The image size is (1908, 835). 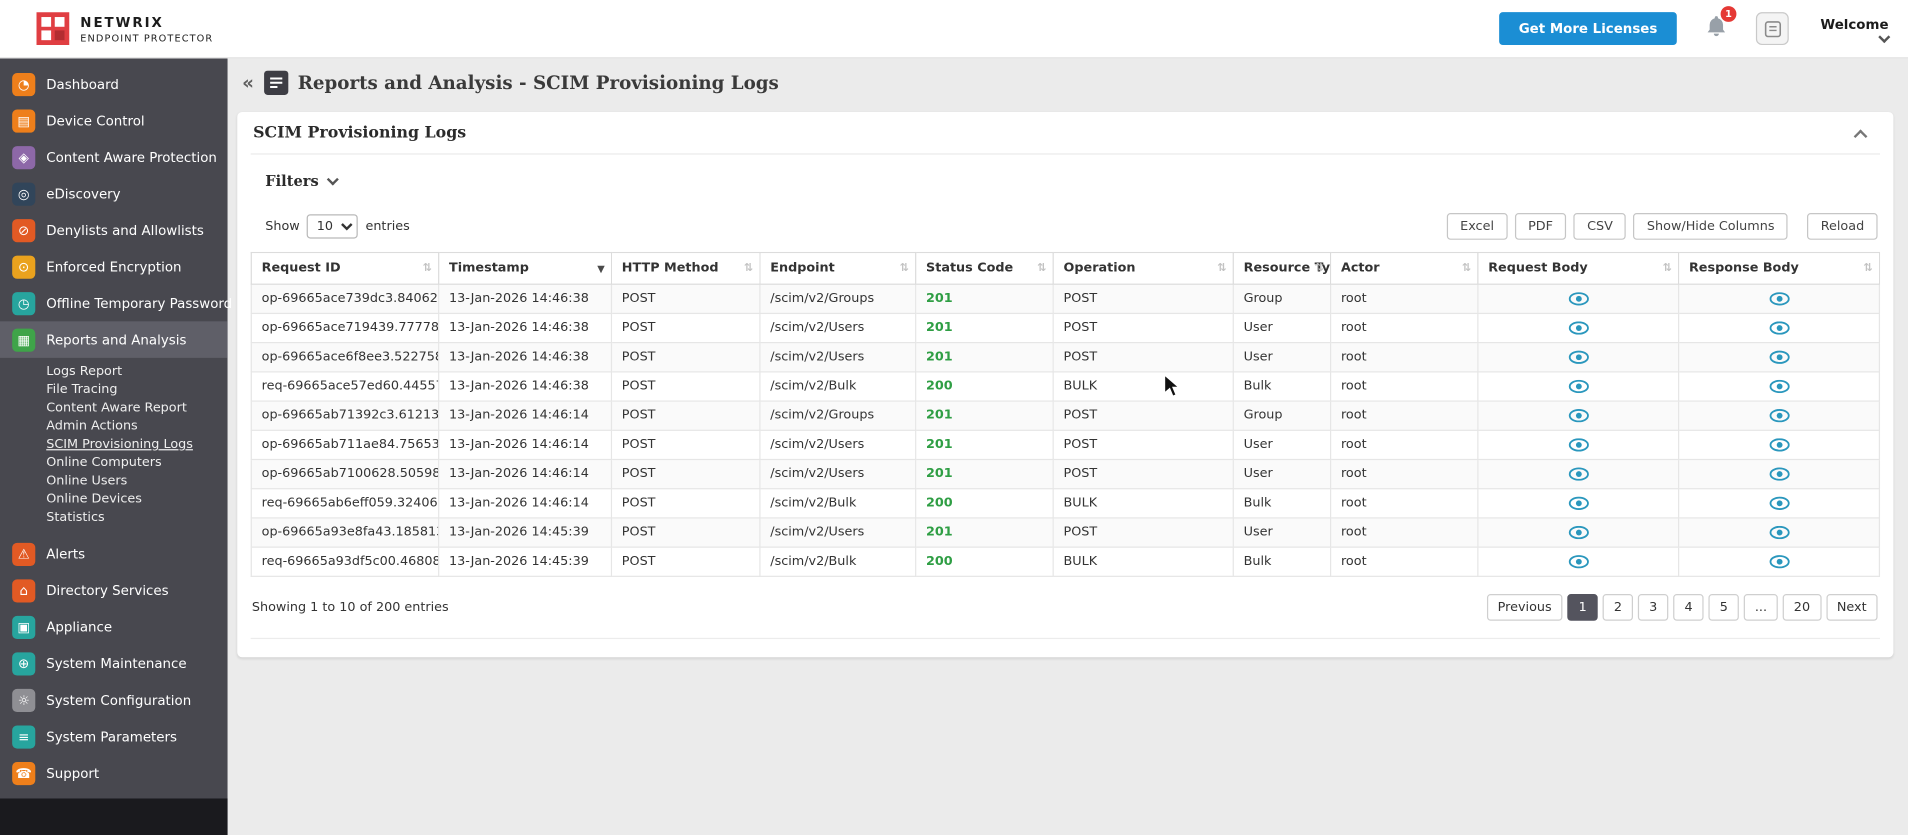 I want to click on sidebar-item-denylists-allowlists: ⊘ Denylists and Allowlists, so click(x=114, y=230).